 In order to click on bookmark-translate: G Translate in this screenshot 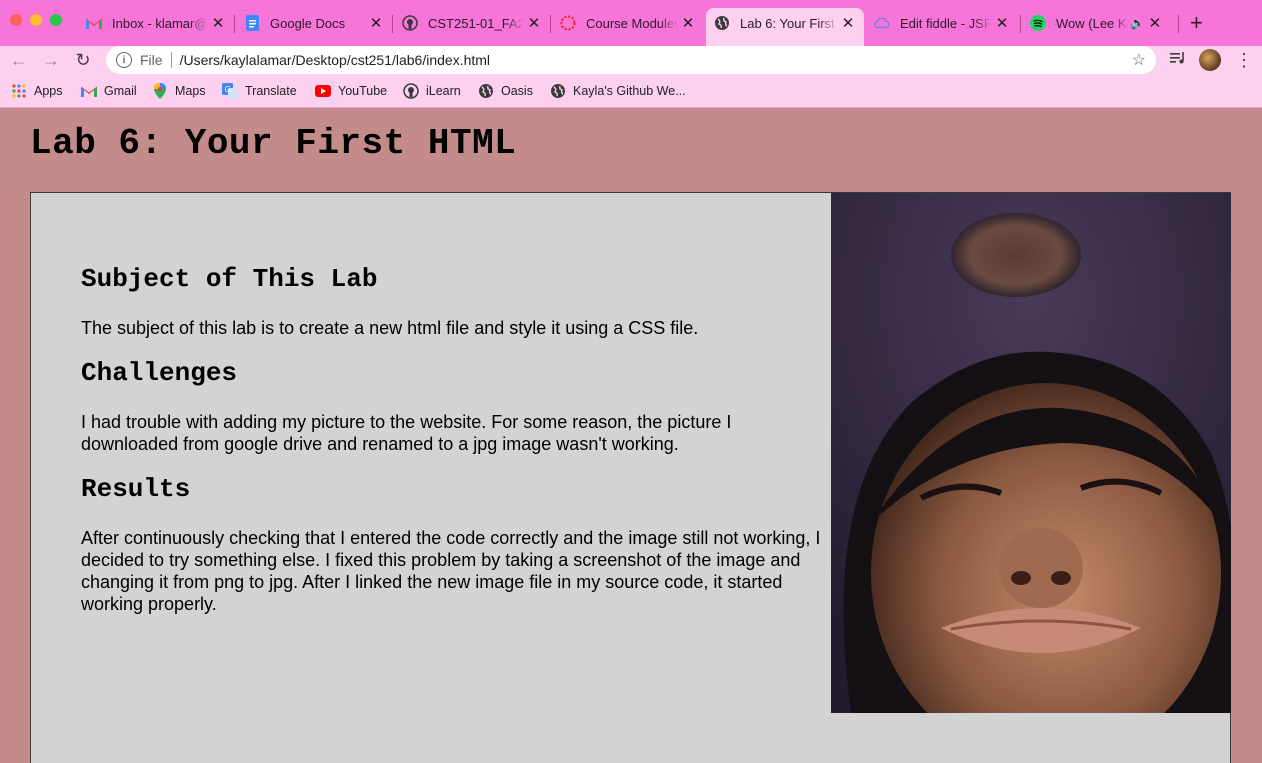, I will do `click(259, 91)`.